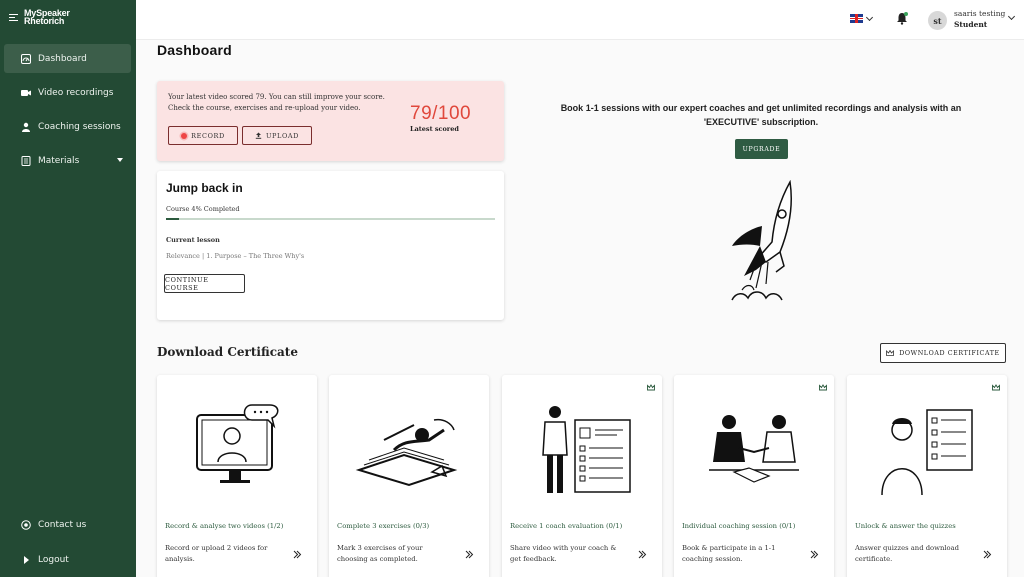  Describe the element at coordinates (235, 256) in the screenshot. I see `current-lesson-value: Relevance | 1. Purpose – The Three Why's` at that location.